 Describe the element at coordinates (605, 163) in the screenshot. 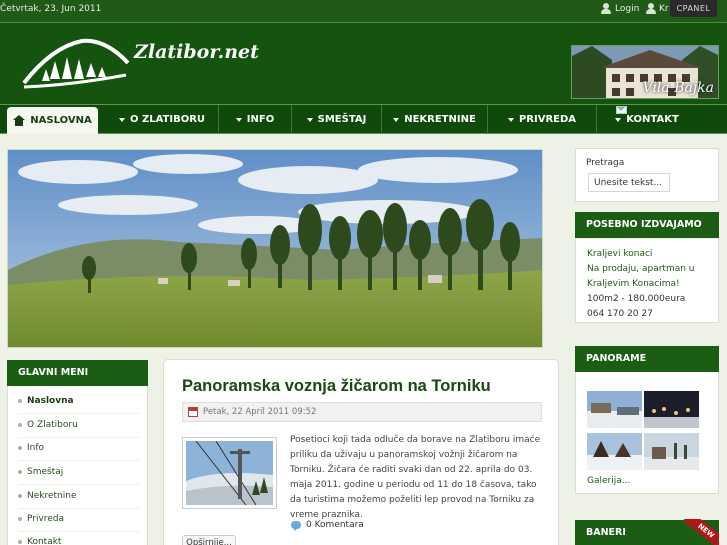

I see `search-label: Pretraga` at that location.